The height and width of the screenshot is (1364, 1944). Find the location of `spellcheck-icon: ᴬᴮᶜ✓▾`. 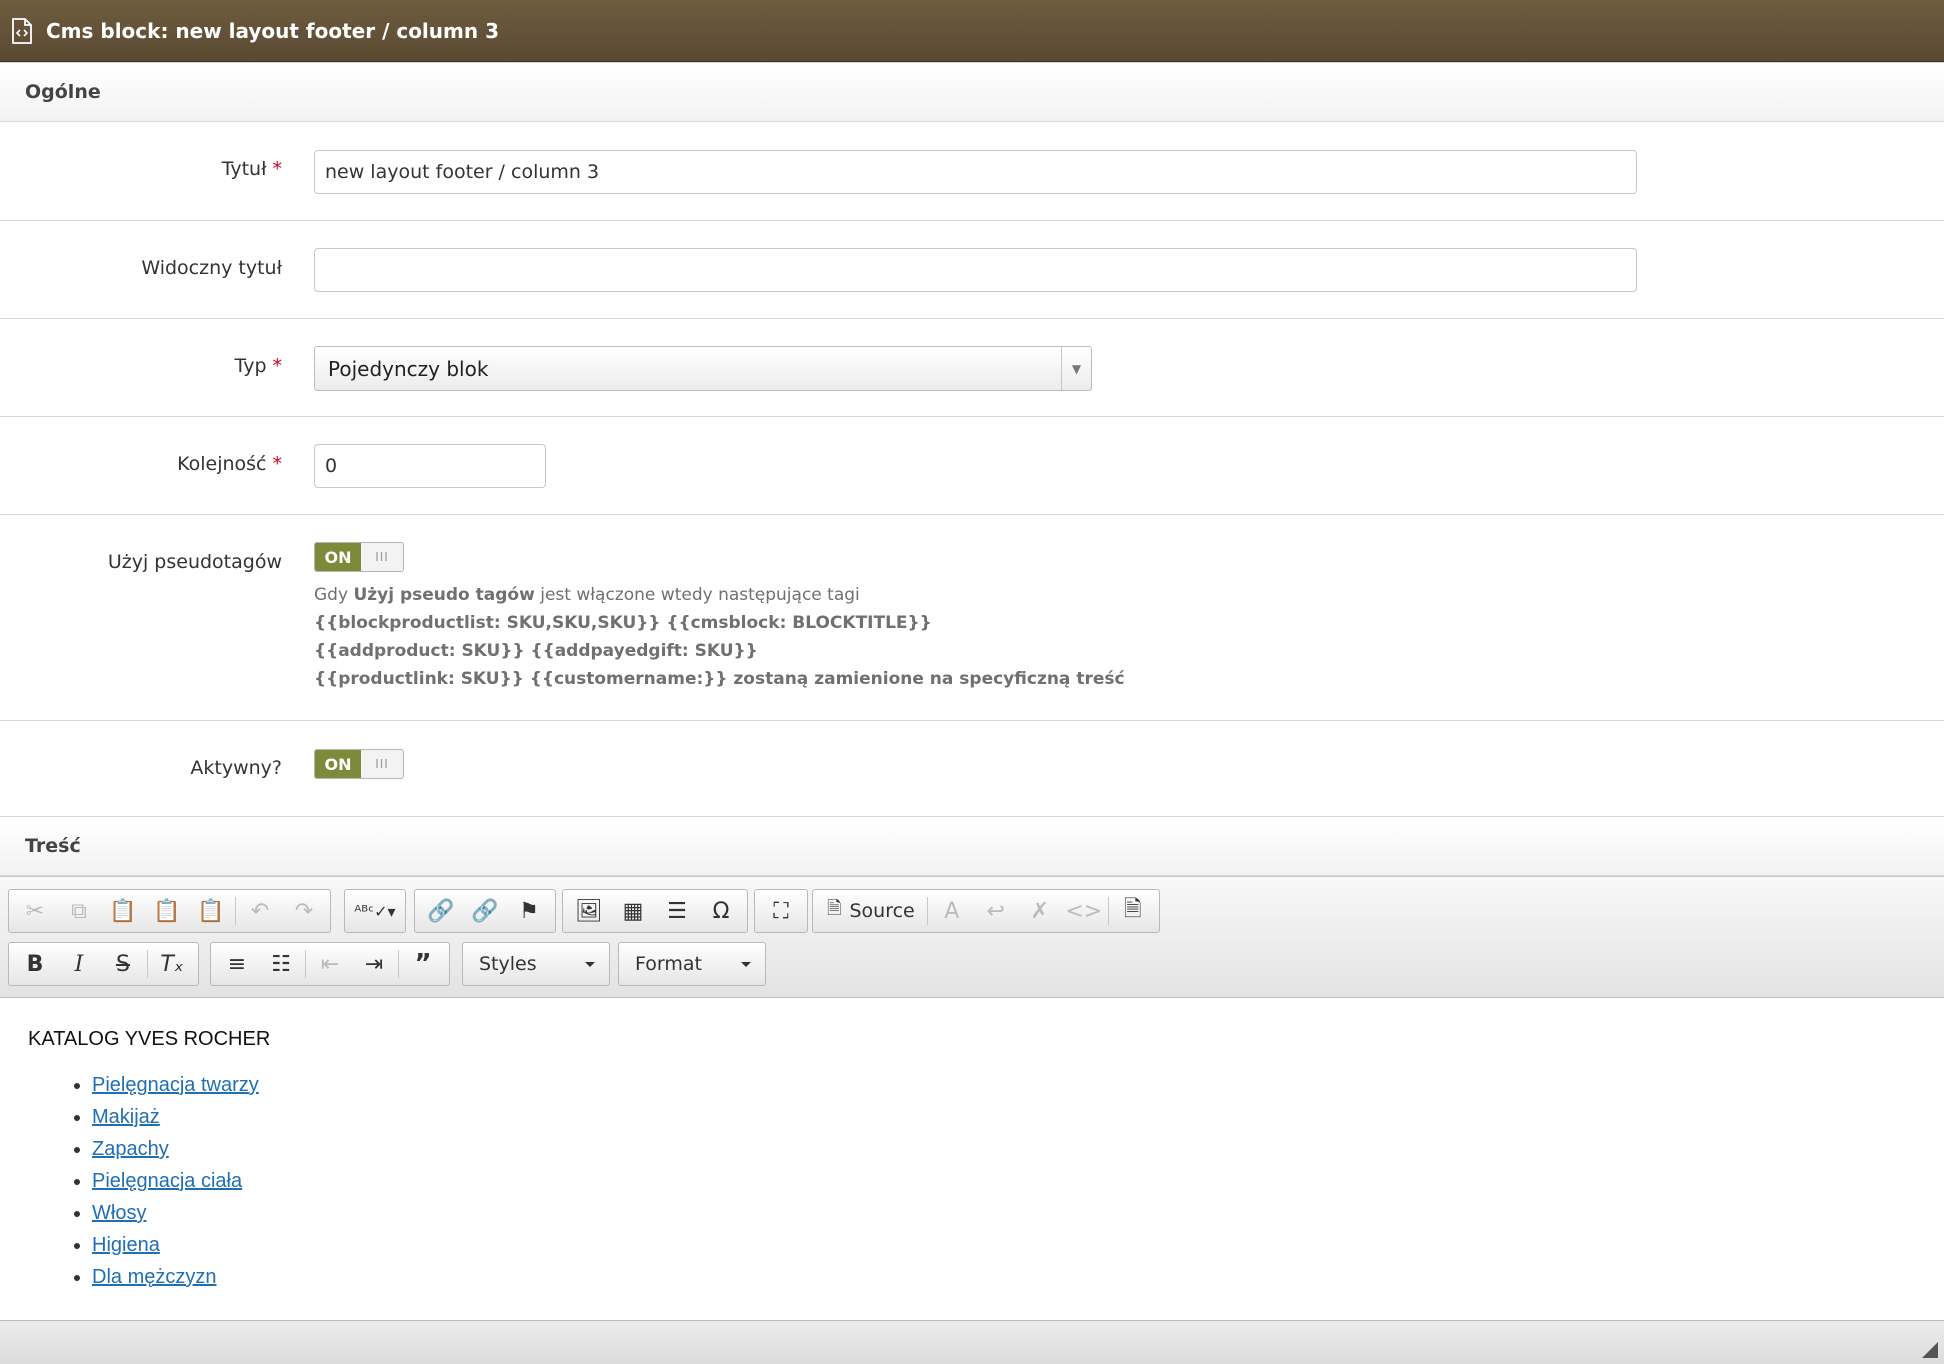

spellcheck-icon: ᴬᴮᶜ✓▾ is located at coordinates (375, 911).